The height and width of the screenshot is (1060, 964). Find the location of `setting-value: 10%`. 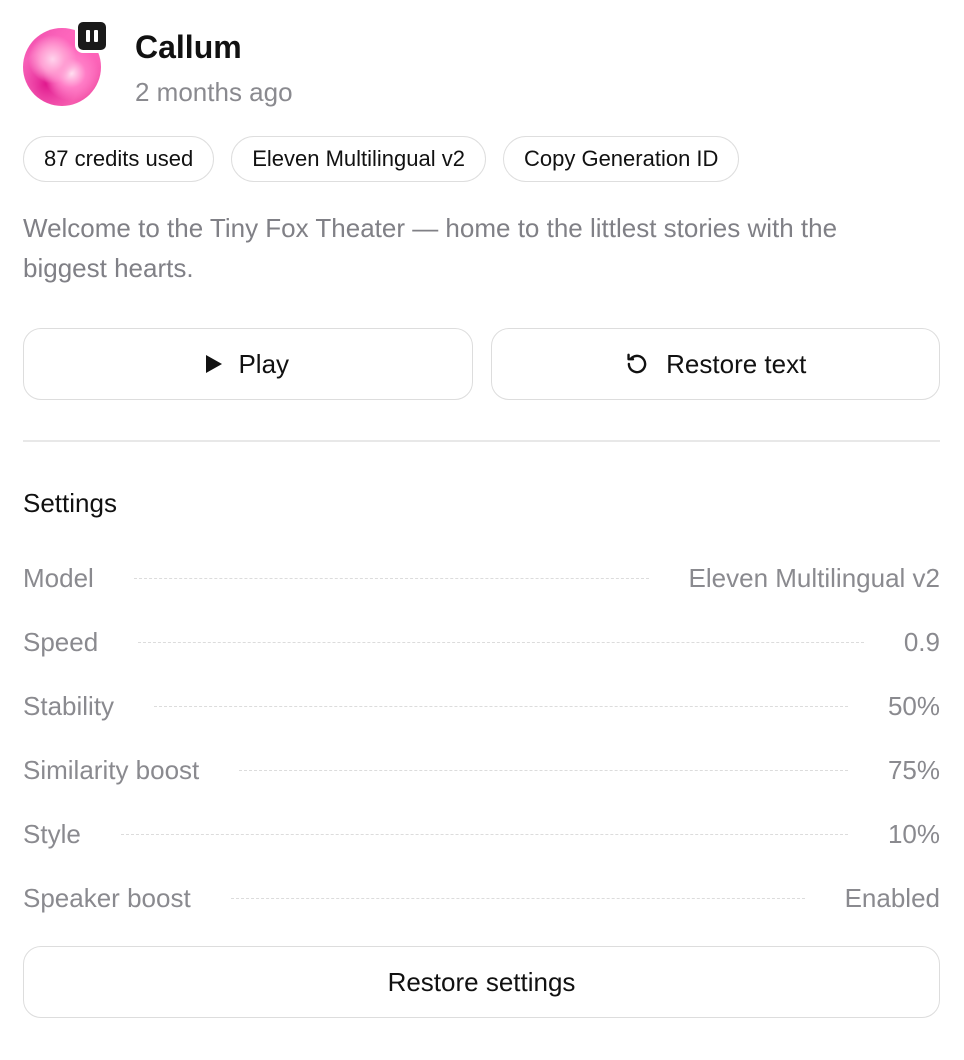

setting-value: 10% is located at coordinates (913, 833).